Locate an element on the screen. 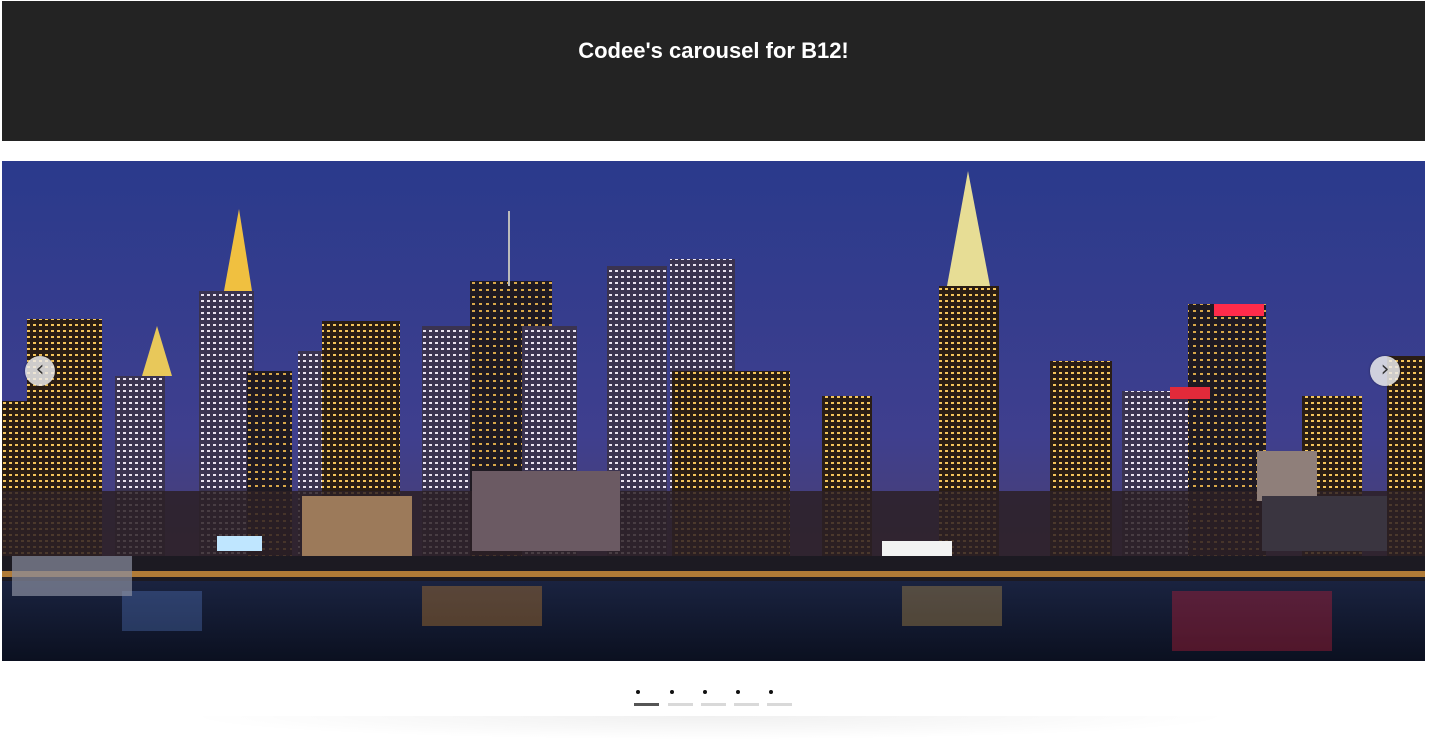 The image size is (1433, 740). chevron-left-icon: ‹ is located at coordinates (40, 369).